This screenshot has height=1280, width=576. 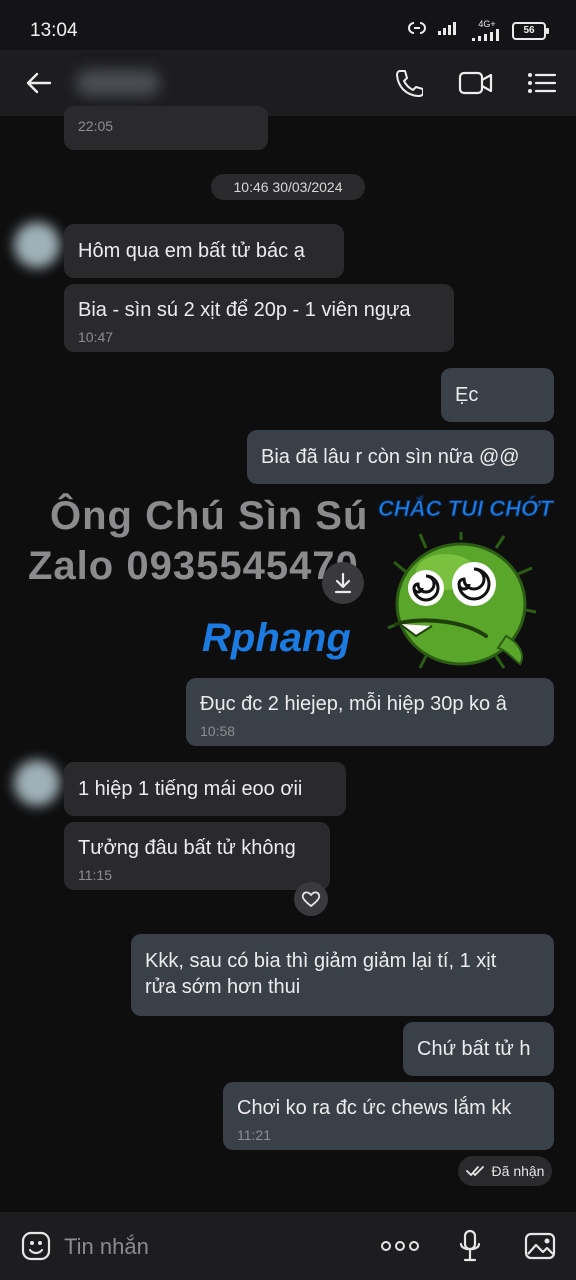 I want to click on more-dots-icon, so click(x=400, y=1246).